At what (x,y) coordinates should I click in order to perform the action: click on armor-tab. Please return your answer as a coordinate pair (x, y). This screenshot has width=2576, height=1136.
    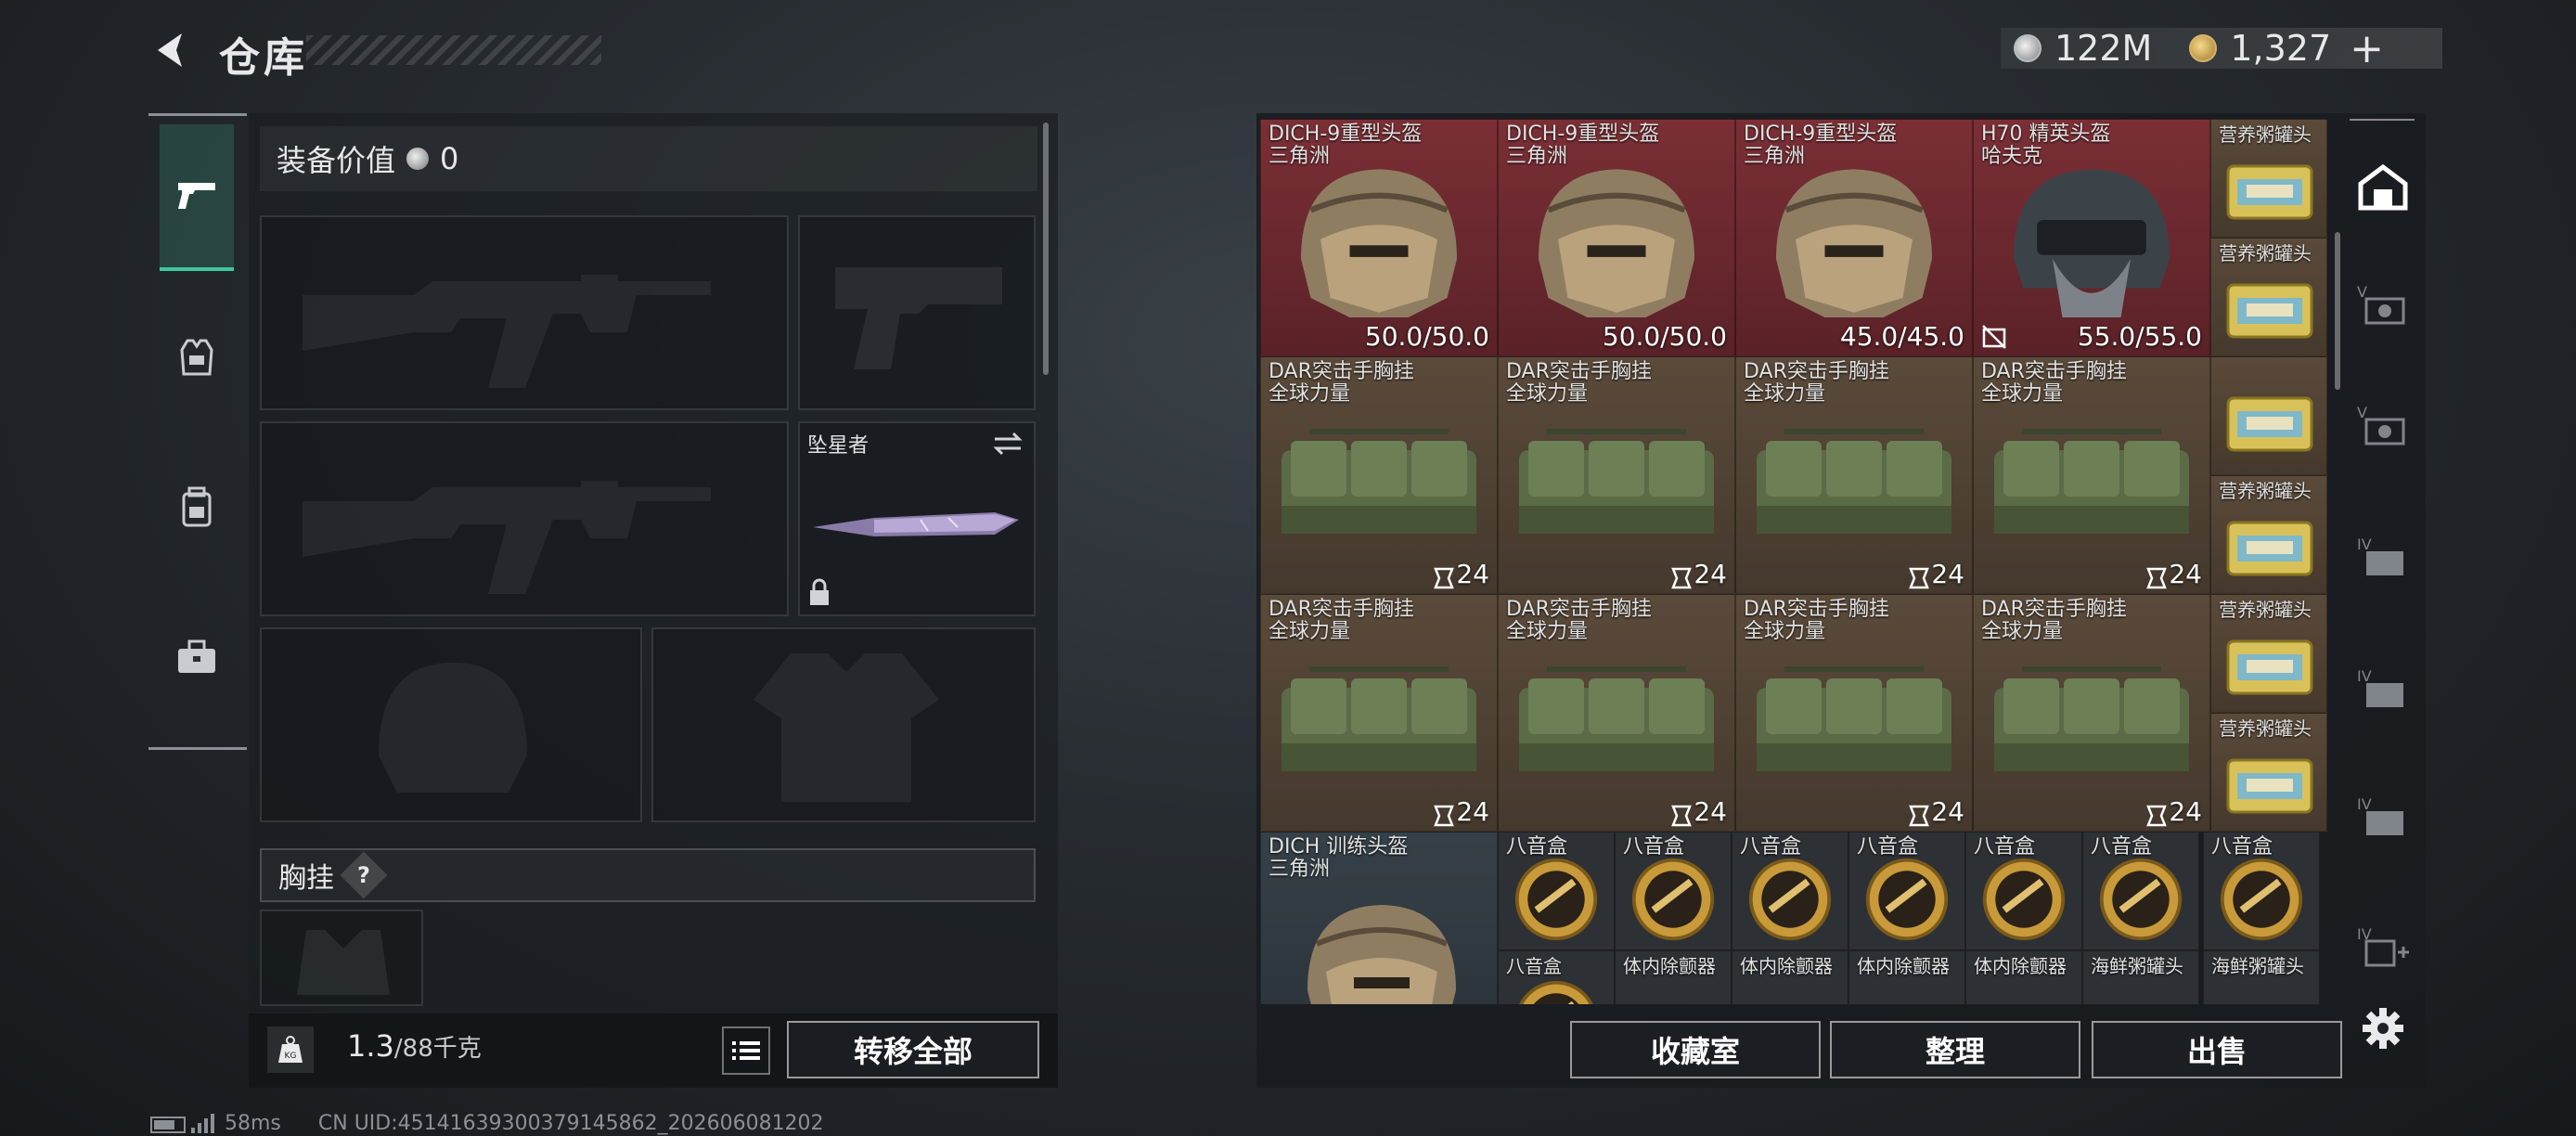
    Looking at the image, I should click on (197, 357).